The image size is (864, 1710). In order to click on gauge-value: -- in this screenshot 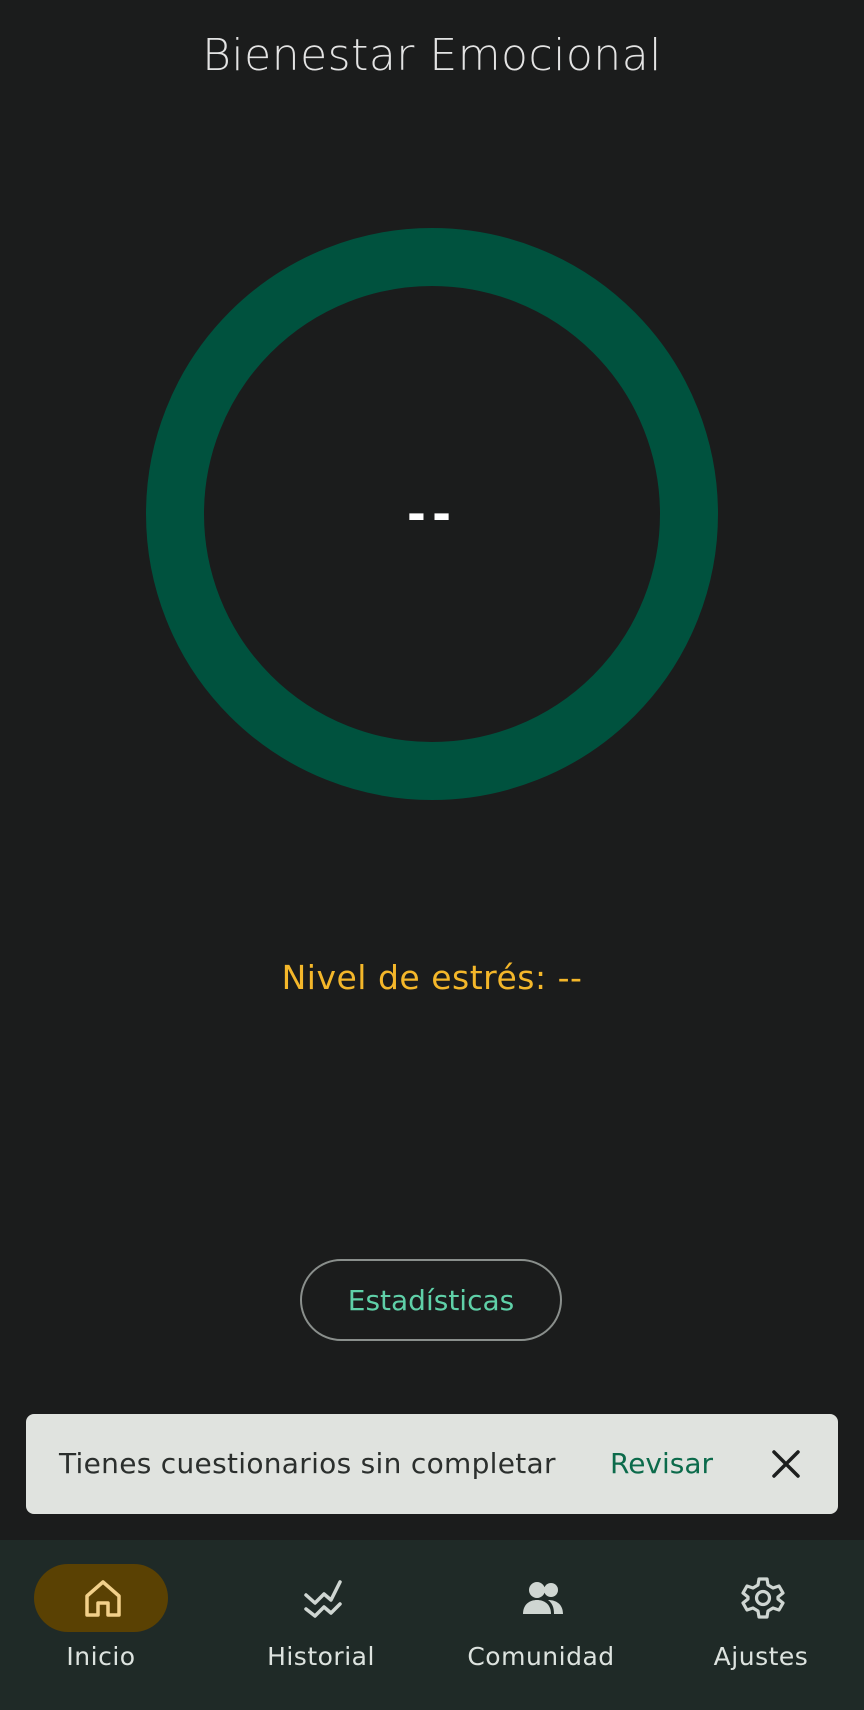, I will do `click(432, 514)`.